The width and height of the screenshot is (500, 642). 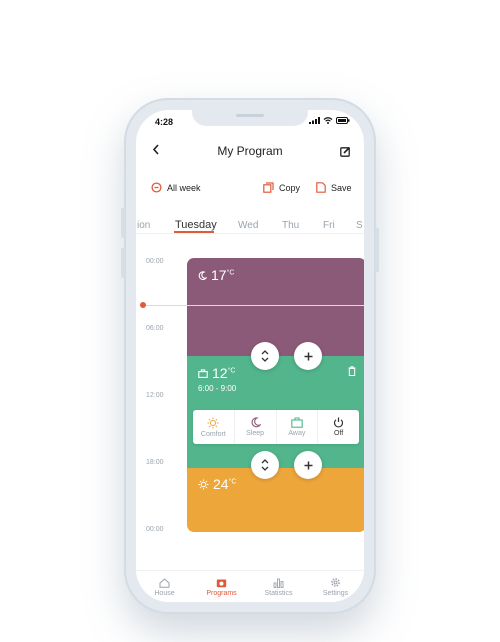 I want to click on signal-icon, so click(x=314, y=120).